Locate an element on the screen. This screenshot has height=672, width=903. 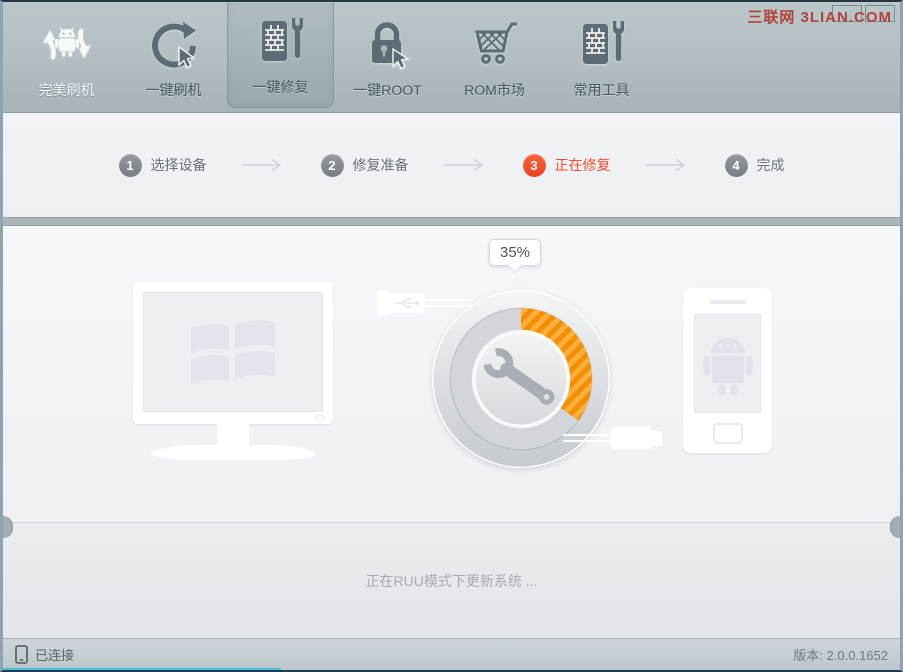
toolbar-item-one-key-flash: 一键刷机 is located at coordinates (173, 57).